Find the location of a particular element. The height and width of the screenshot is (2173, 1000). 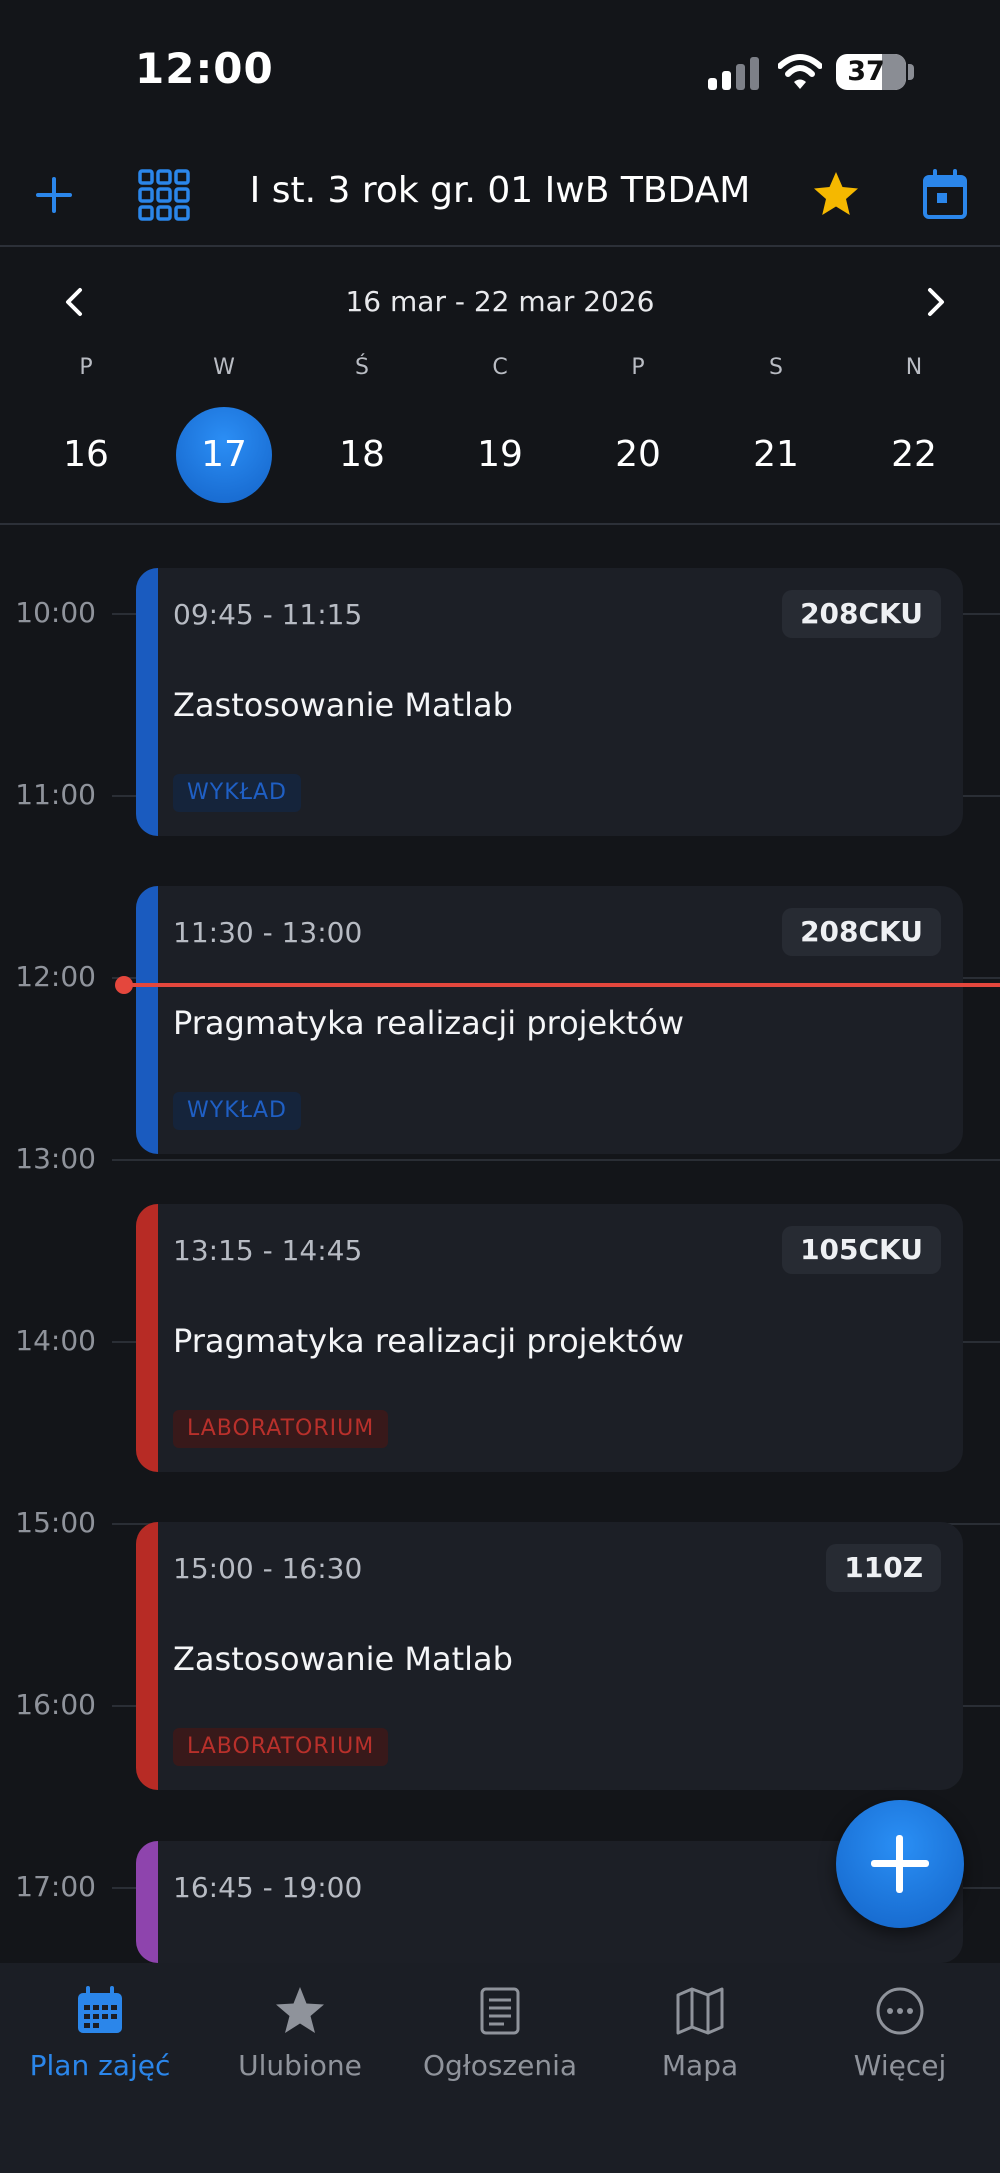

day-letter: Ś is located at coordinates (362, 367).